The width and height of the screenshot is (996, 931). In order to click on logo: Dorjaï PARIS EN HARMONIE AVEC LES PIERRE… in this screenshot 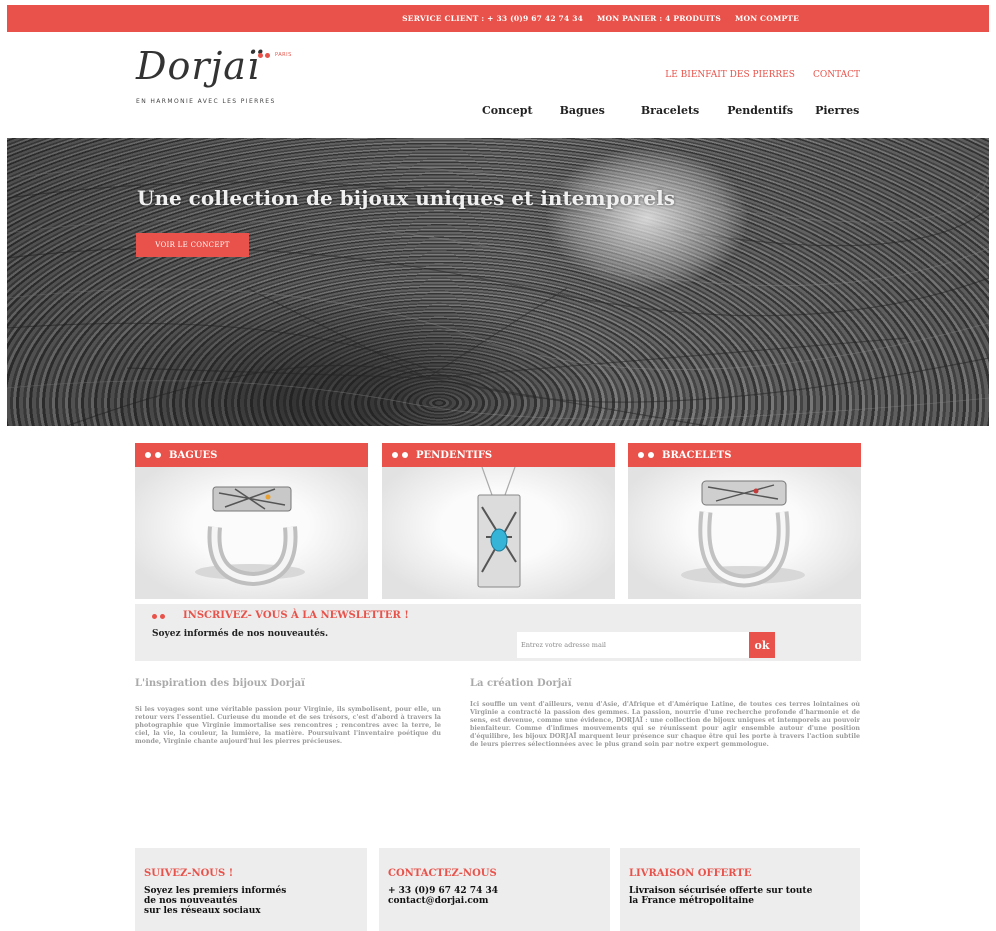, I will do `click(236, 76)`.